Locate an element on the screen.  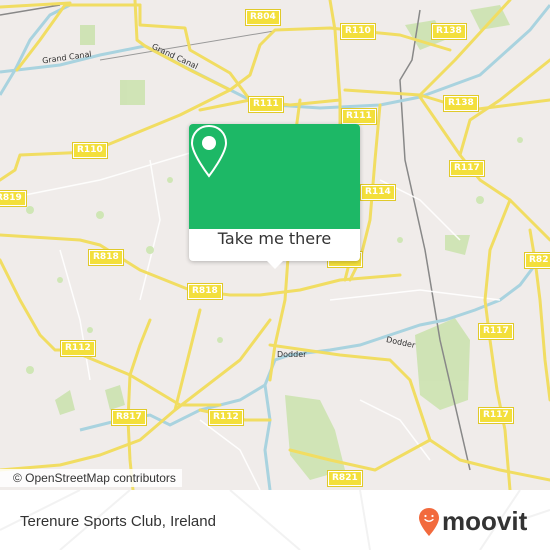
popup-header is located at coordinates (274, 176).